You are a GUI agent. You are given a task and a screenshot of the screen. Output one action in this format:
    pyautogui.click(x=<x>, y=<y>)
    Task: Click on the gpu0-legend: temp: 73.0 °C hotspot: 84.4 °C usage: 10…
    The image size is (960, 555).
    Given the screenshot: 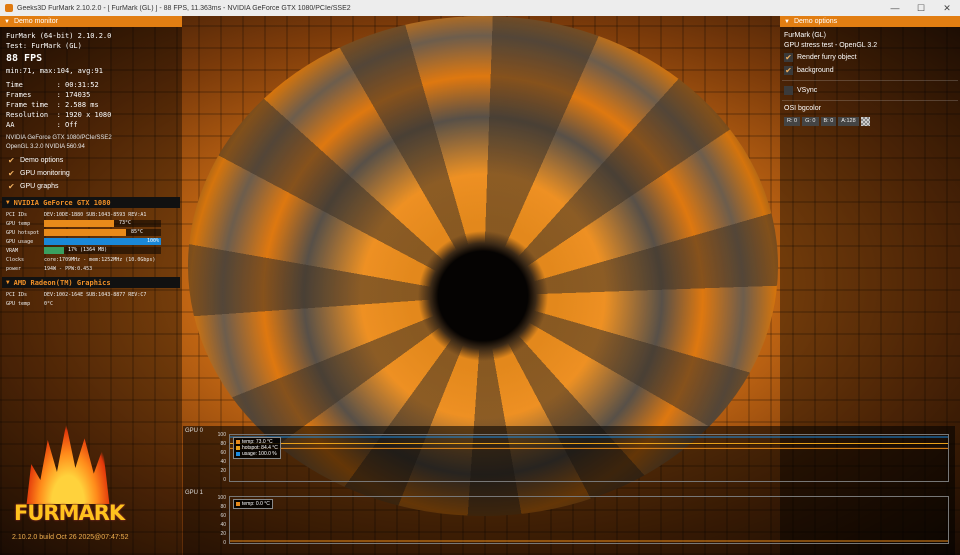 What is the action you would take?
    pyautogui.click(x=257, y=448)
    